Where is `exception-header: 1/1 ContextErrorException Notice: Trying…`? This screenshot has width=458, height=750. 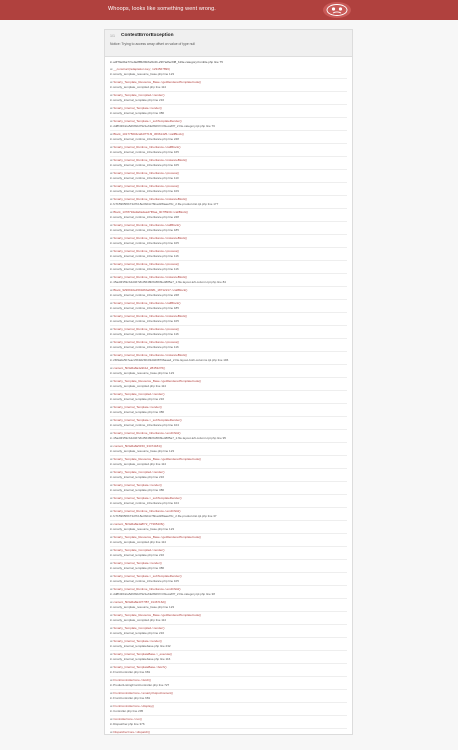 exception-header: 1/1 ContextErrorException Notice: Trying… is located at coordinates (228, 43).